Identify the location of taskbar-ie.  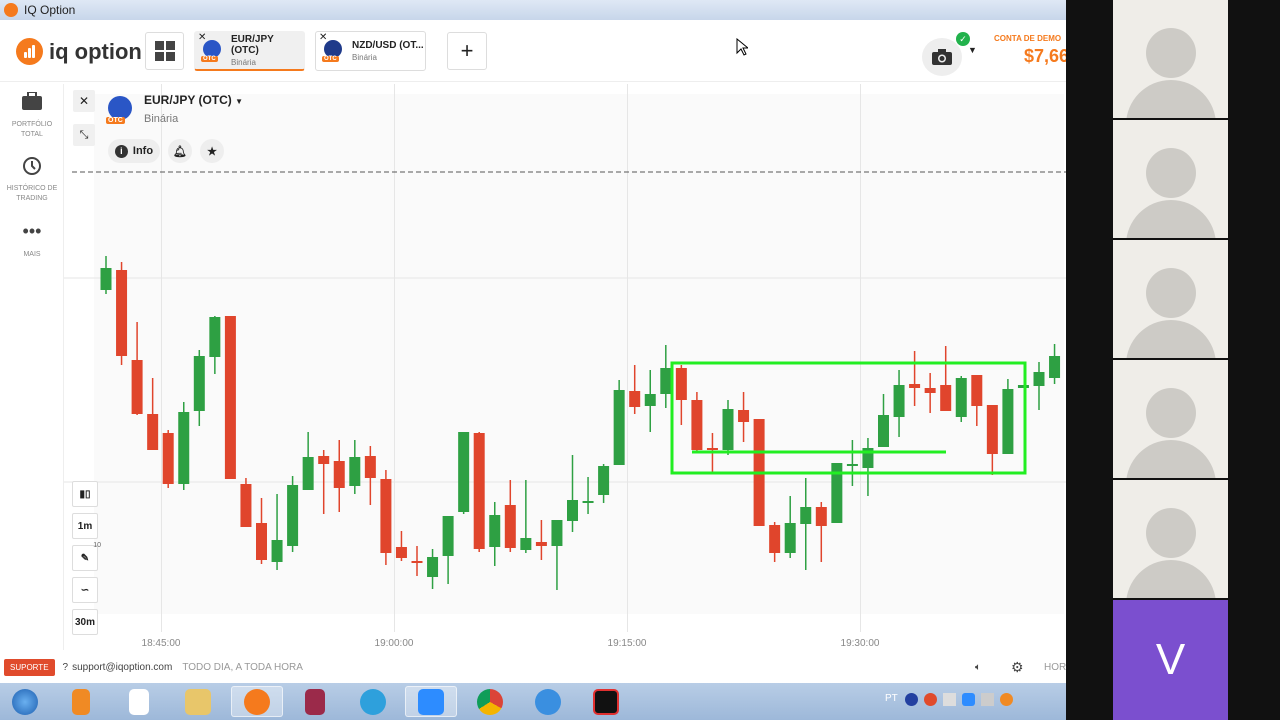
(548, 701).